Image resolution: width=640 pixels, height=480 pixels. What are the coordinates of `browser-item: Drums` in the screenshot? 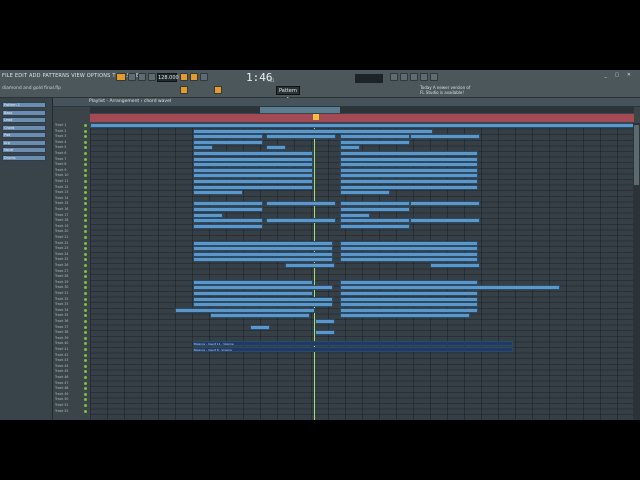 It's located at (24, 157).